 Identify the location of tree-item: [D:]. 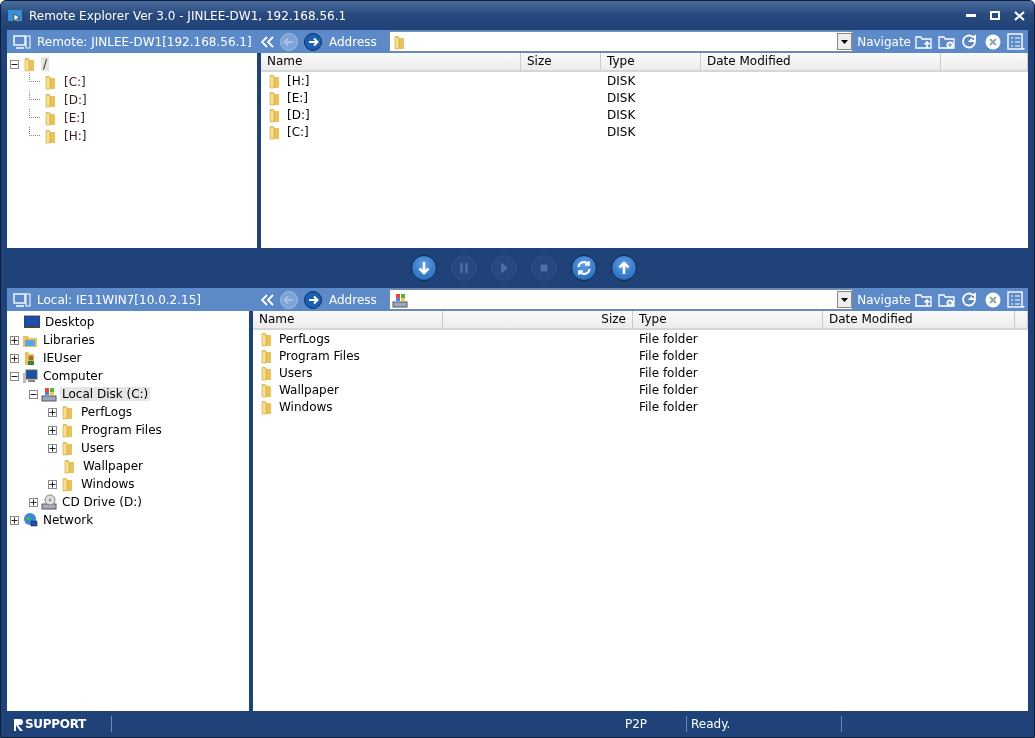
(75, 100).